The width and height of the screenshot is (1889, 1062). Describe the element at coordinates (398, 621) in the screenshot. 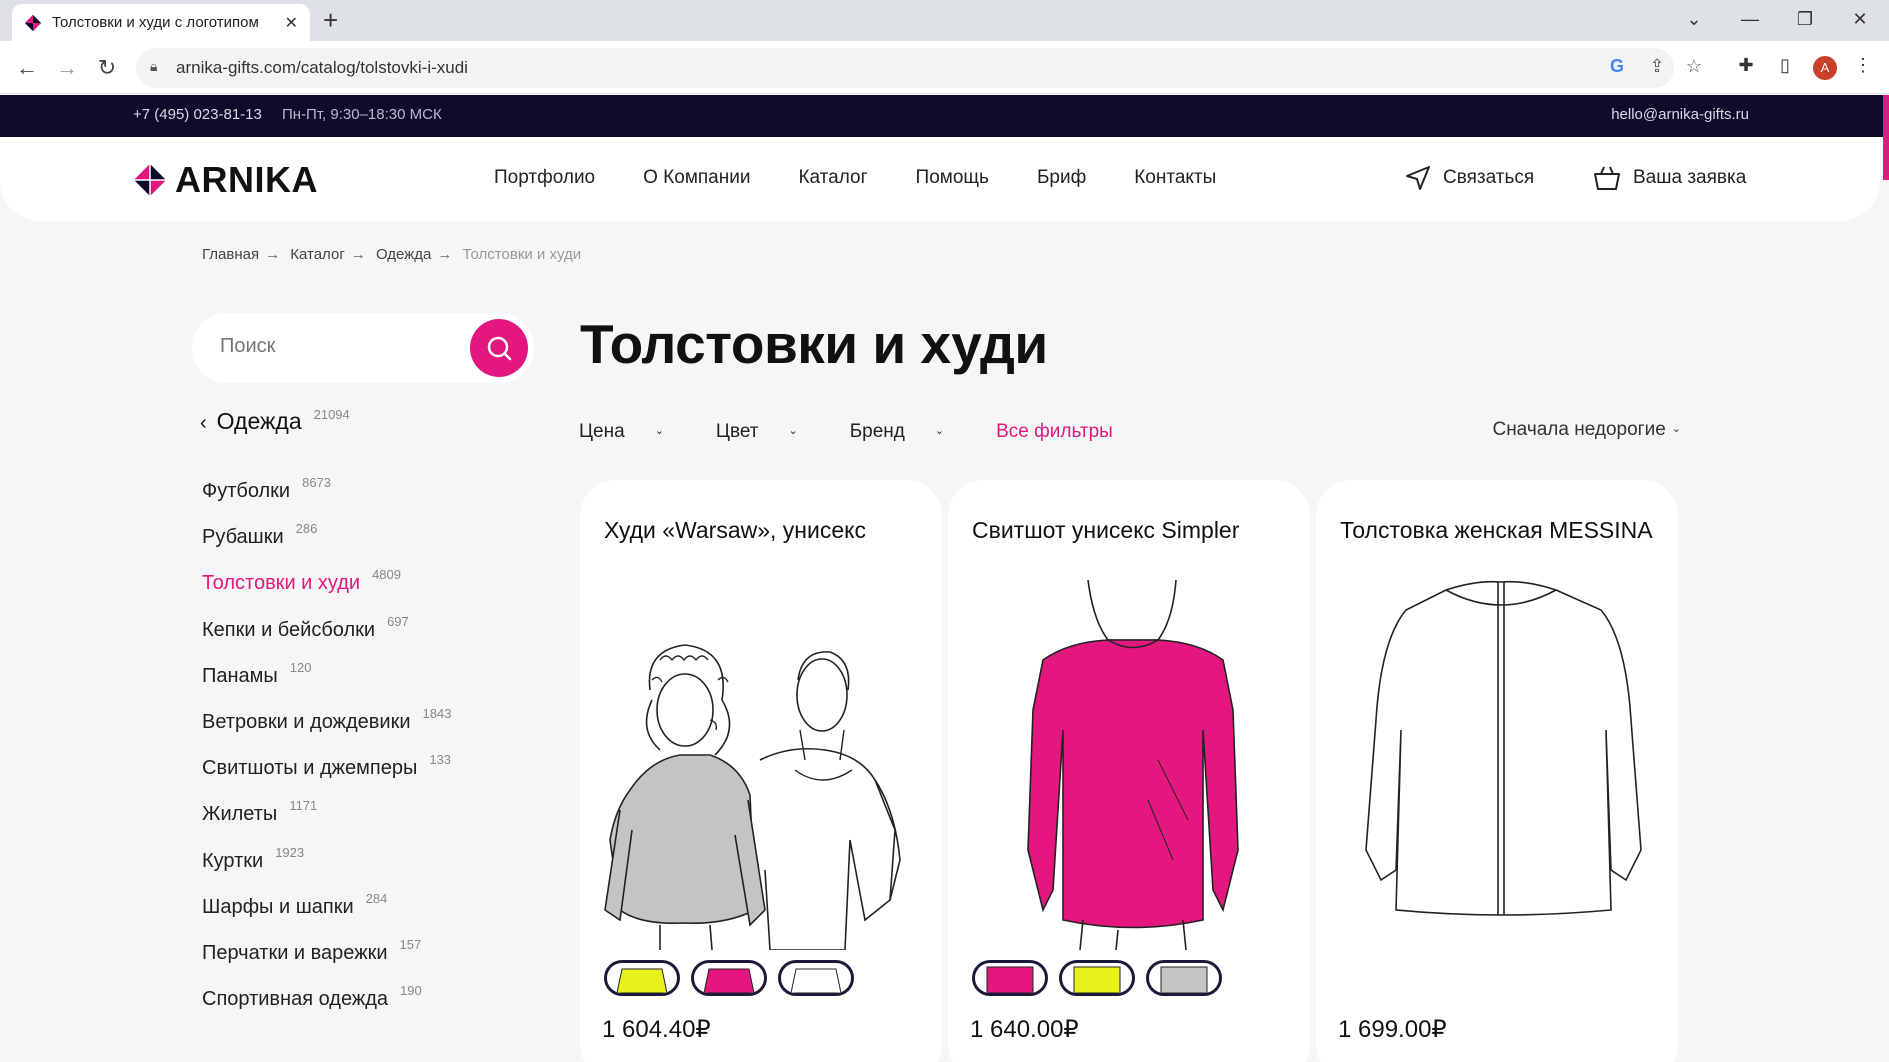

I see `category-count: 697` at that location.